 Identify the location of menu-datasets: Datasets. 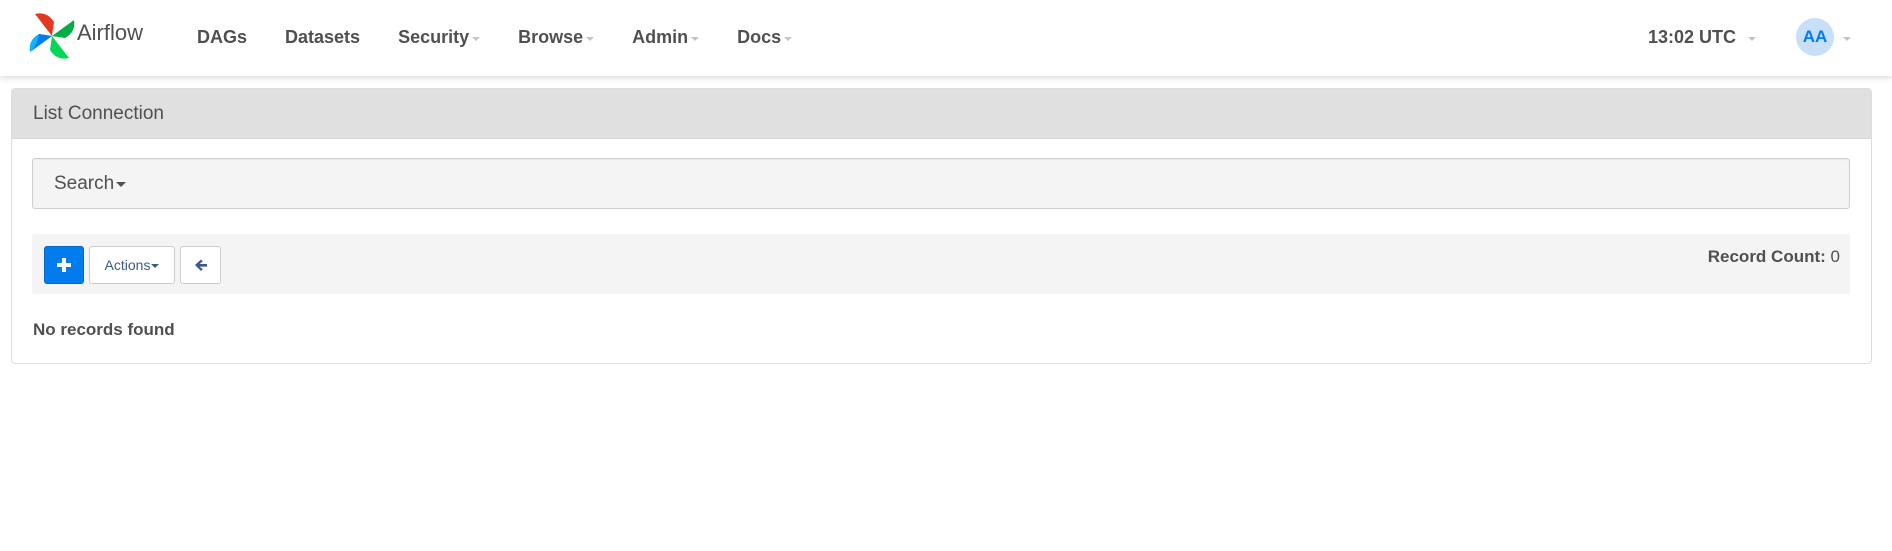
(322, 37).